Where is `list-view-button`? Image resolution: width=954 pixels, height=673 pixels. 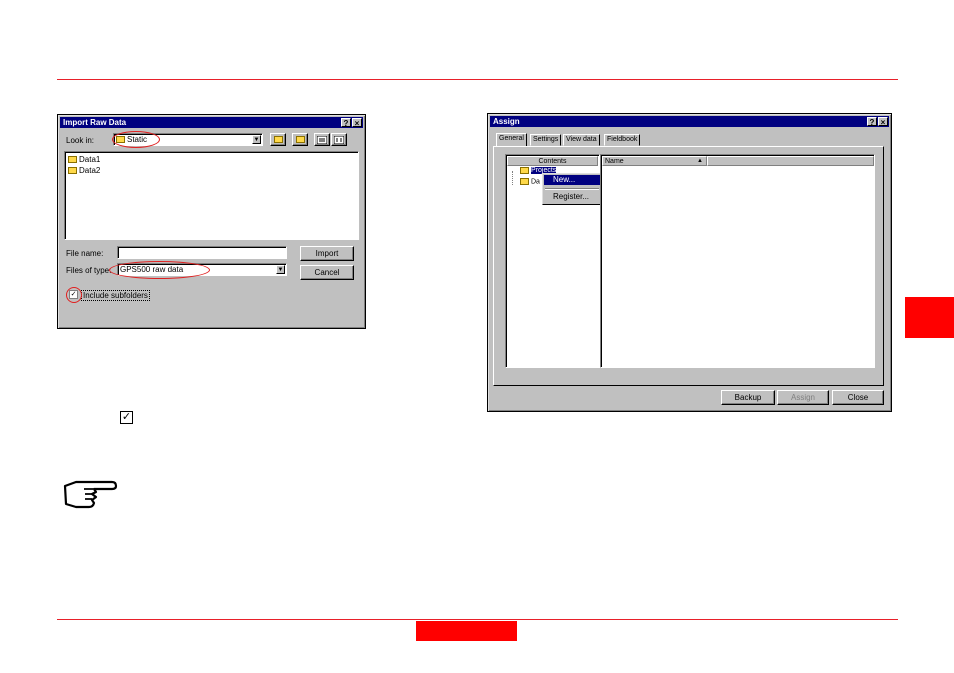 list-view-button is located at coordinates (322, 139).